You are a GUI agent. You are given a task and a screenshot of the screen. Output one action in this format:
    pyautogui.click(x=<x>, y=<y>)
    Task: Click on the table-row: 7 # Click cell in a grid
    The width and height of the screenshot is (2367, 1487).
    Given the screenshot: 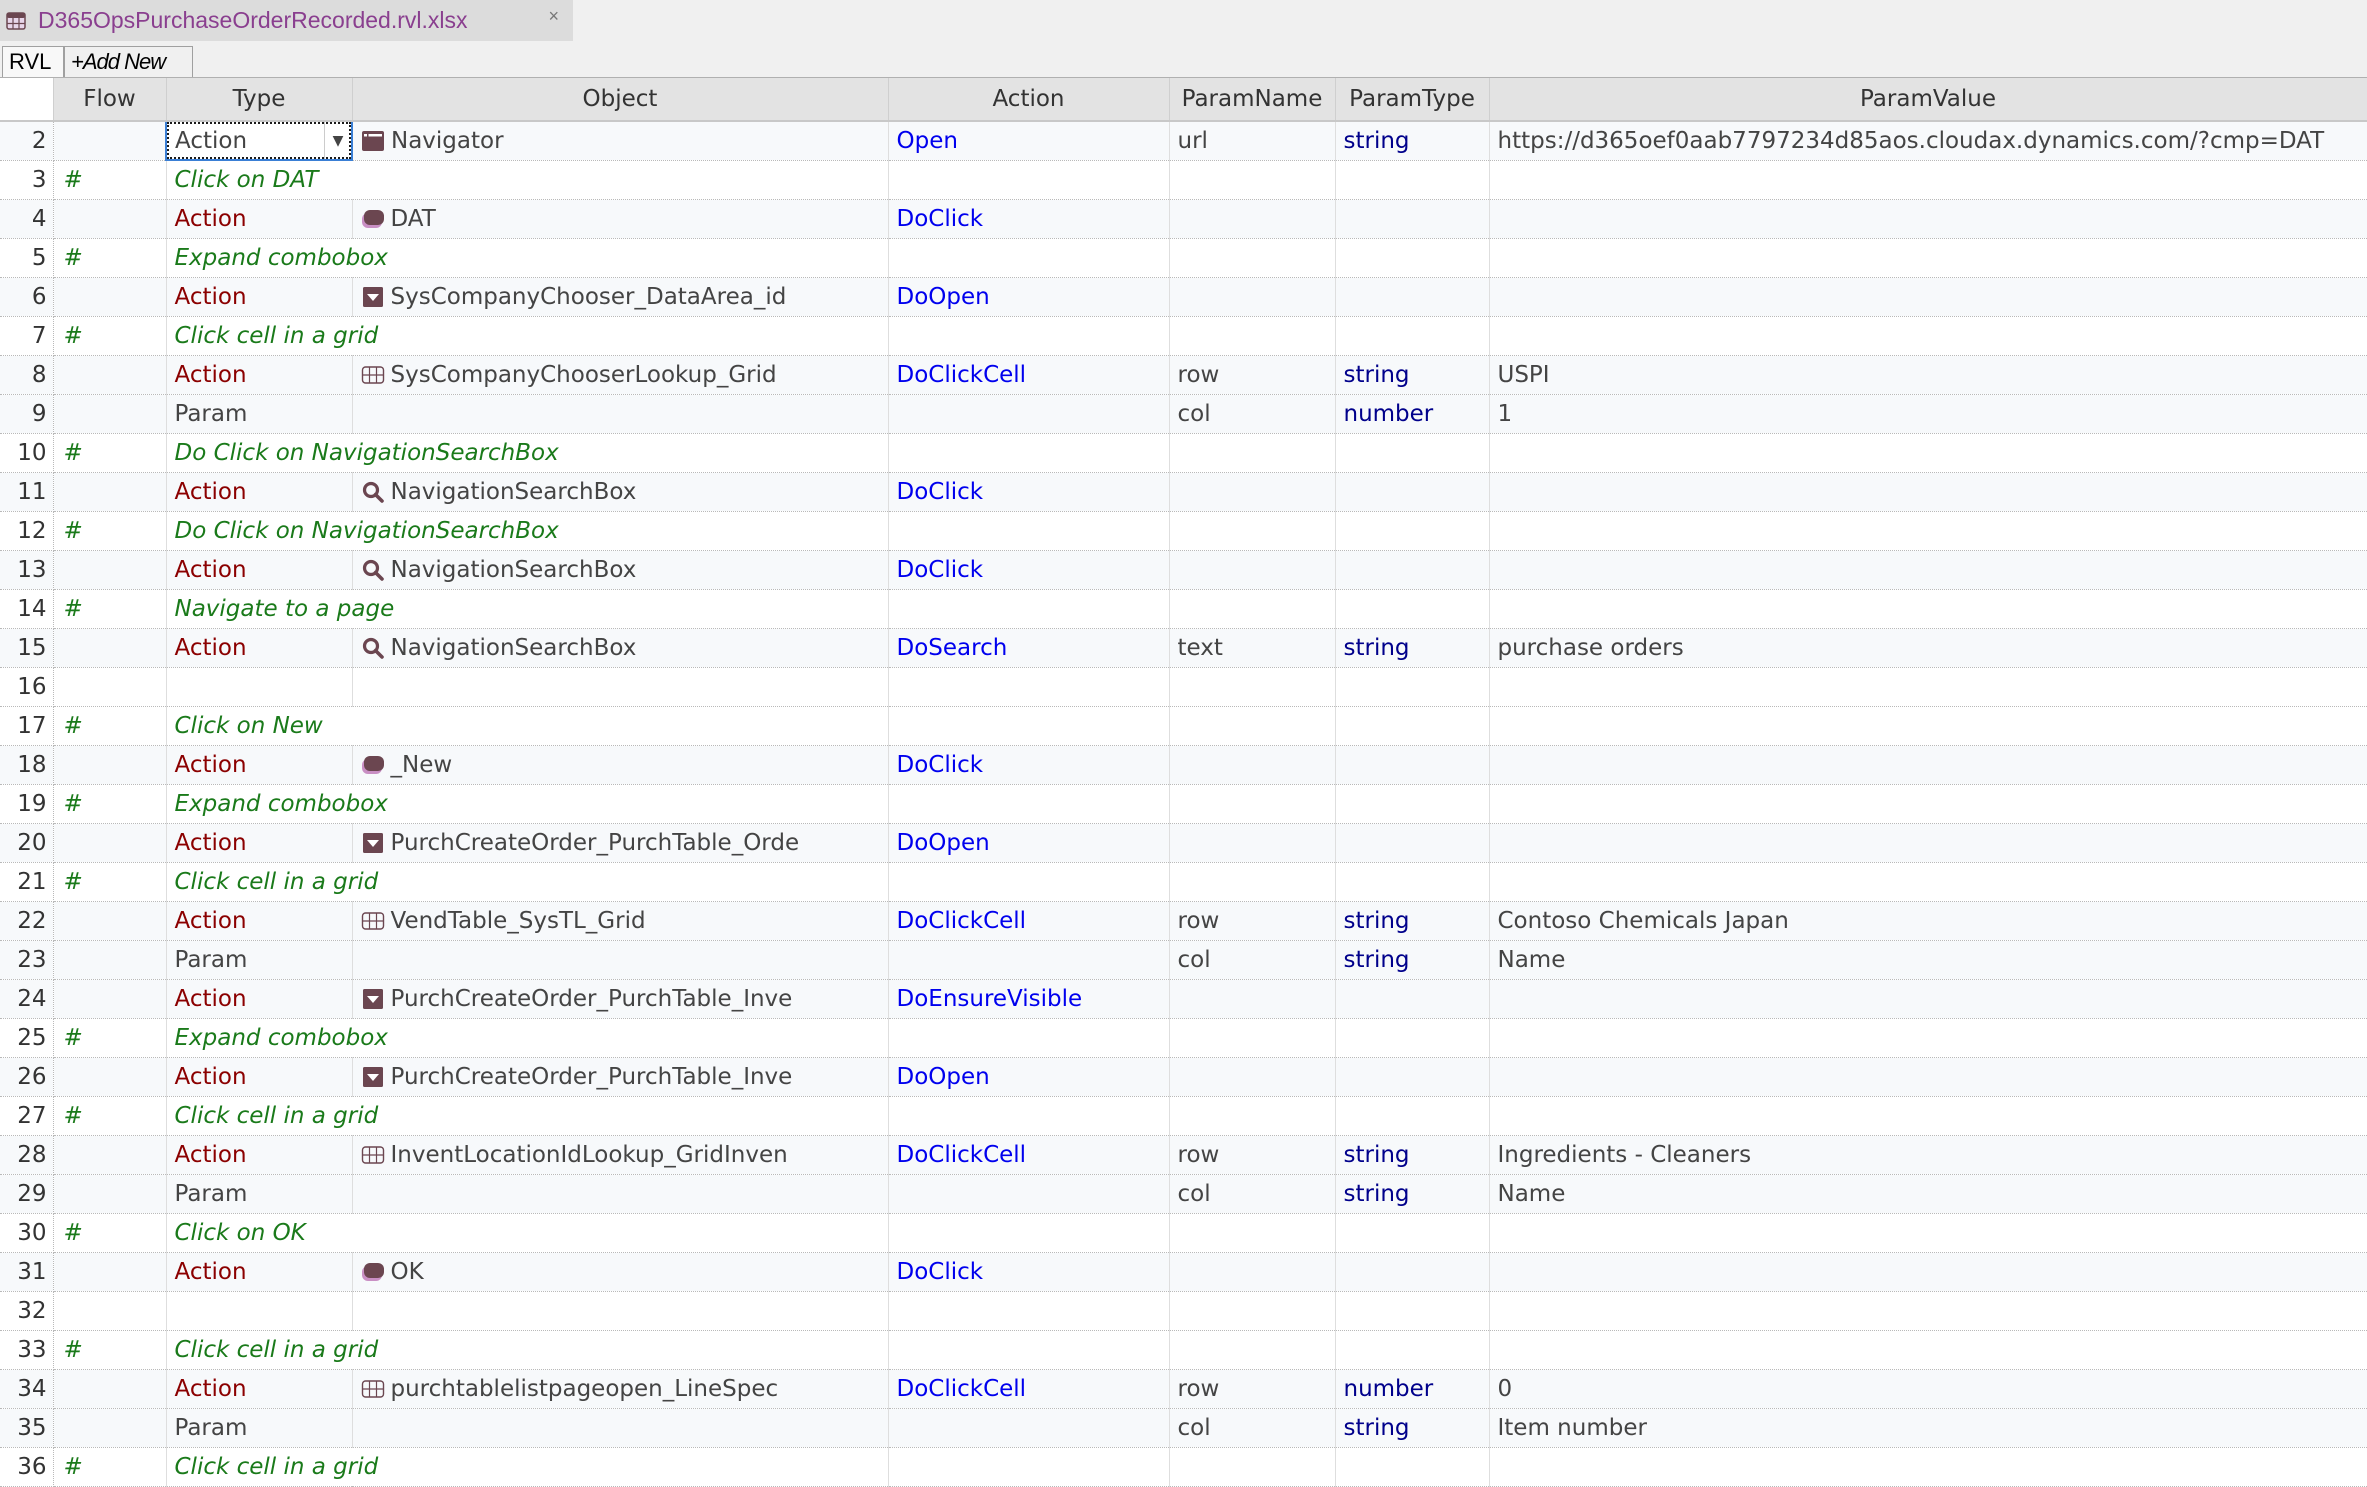 What is the action you would take?
    pyautogui.click(x=1183, y=336)
    